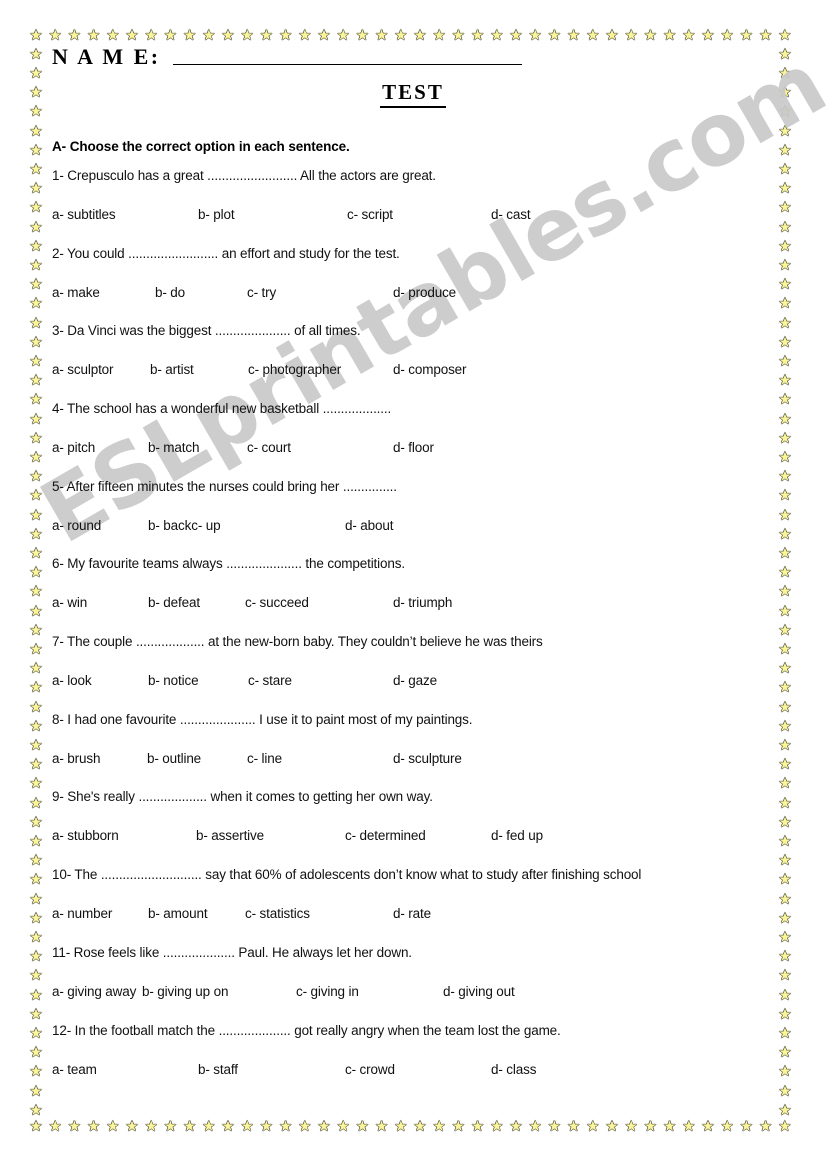 The width and height of the screenshot is (826, 1169). Describe the element at coordinates (82, 913) in the screenshot. I see `answer-option: a- number` at that location.